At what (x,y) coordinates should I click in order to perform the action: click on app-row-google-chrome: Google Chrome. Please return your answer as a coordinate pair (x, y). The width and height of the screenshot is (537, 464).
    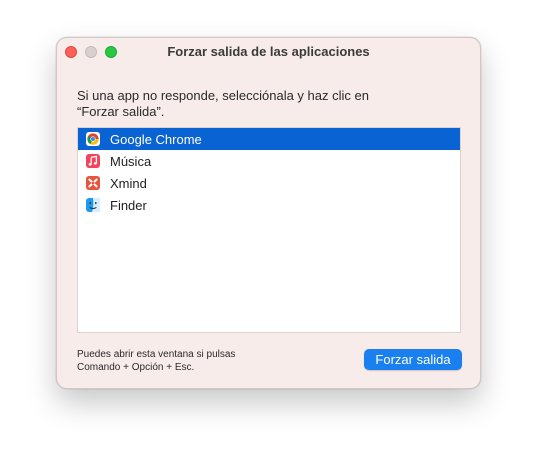
    Looking at the image, I should click on (269, 139).